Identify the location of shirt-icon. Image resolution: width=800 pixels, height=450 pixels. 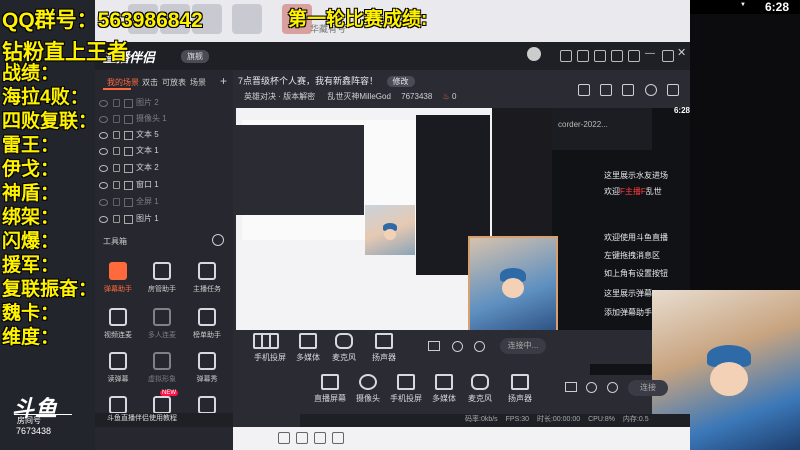
(617, 56).